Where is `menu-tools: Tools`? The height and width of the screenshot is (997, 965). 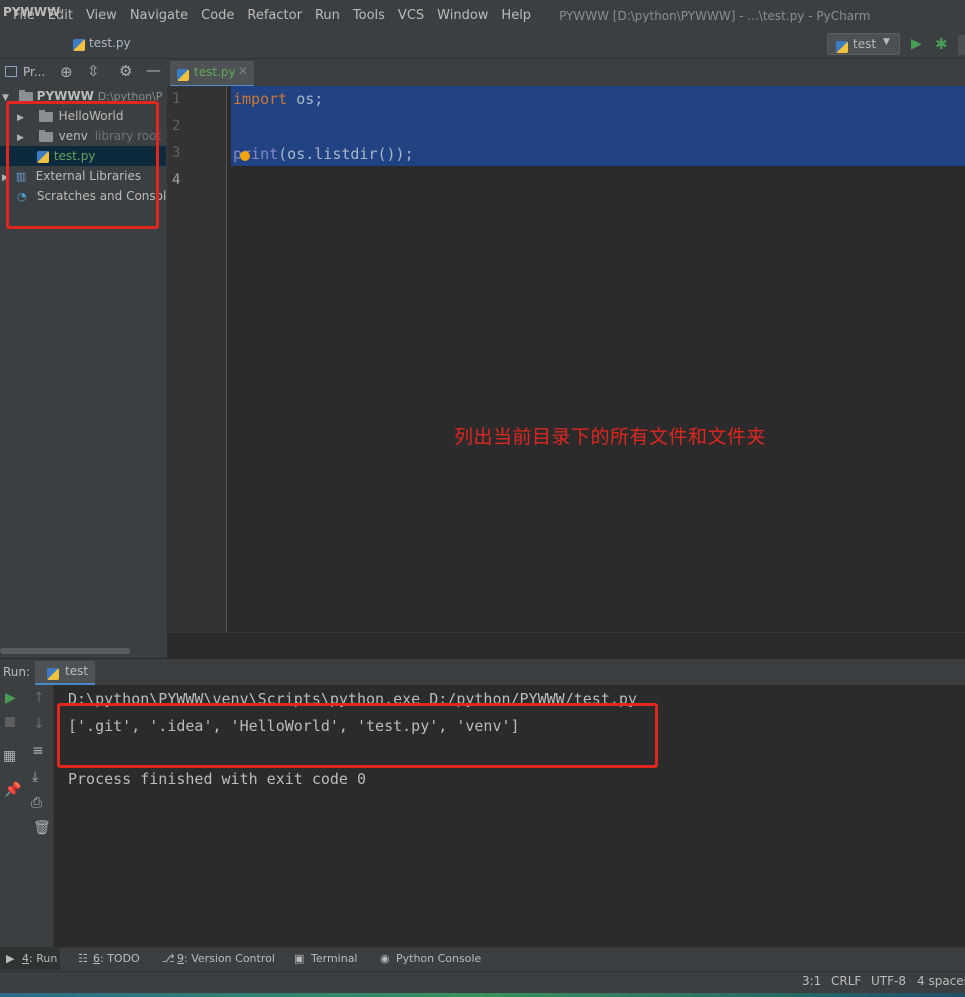 menu-tools: Tools is located at coordinates (368, 15).